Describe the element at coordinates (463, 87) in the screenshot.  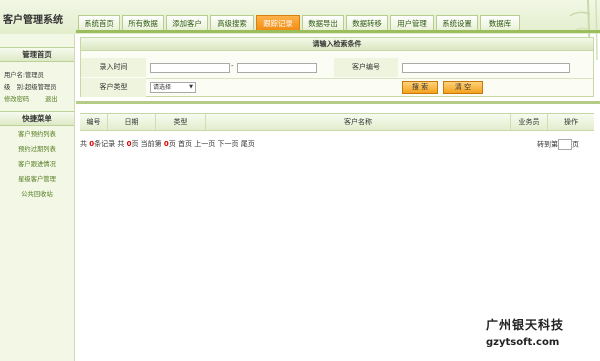
I see `clear-button: 清 空` at that location.